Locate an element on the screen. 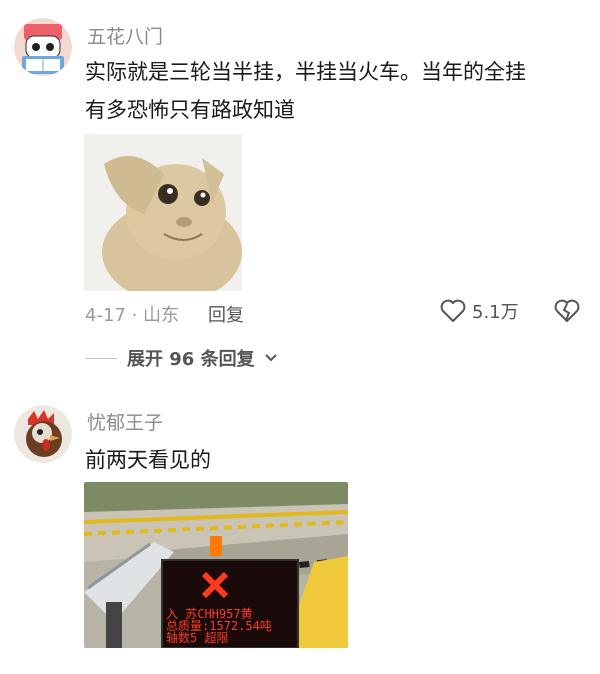 The width and height of the screenshot is (600, 674). avatar-rooster-image is located at coordinates (43, 434).